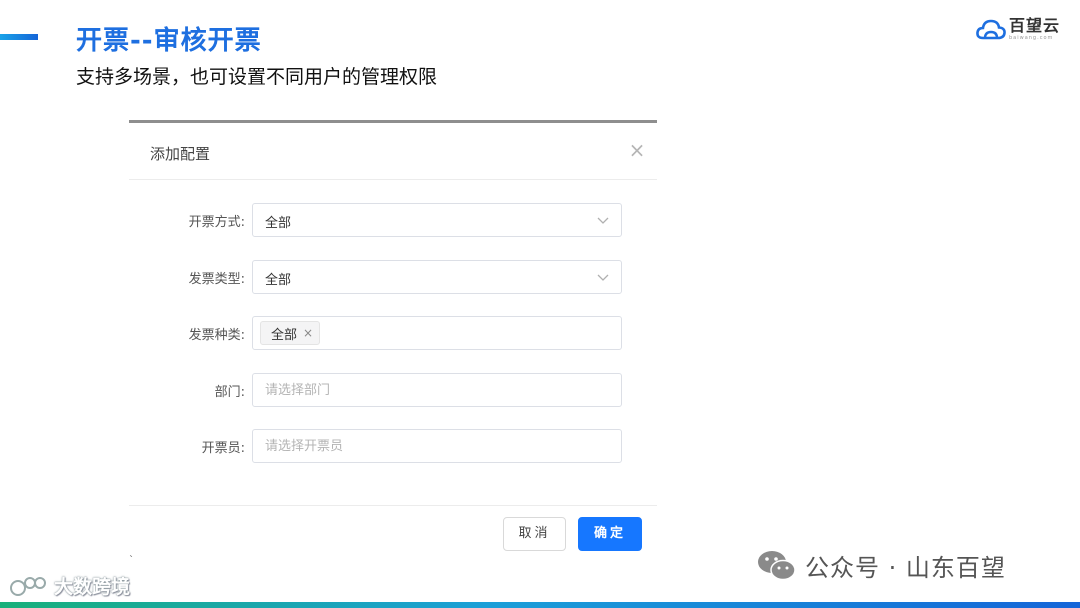  What do you see at coordinates (393, 151) in the screenshot?
I see `dialog-header: 添加配置 ×` at bounding box center [393, 151].